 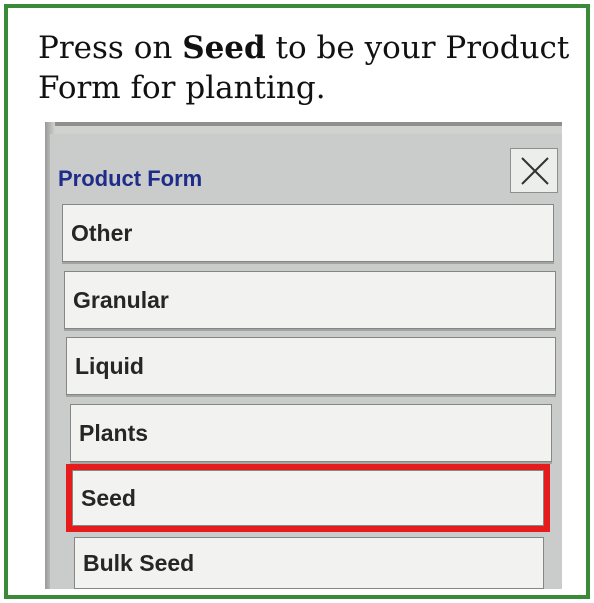 I want to click on photo-top-edge, so click(x=303, y=124).